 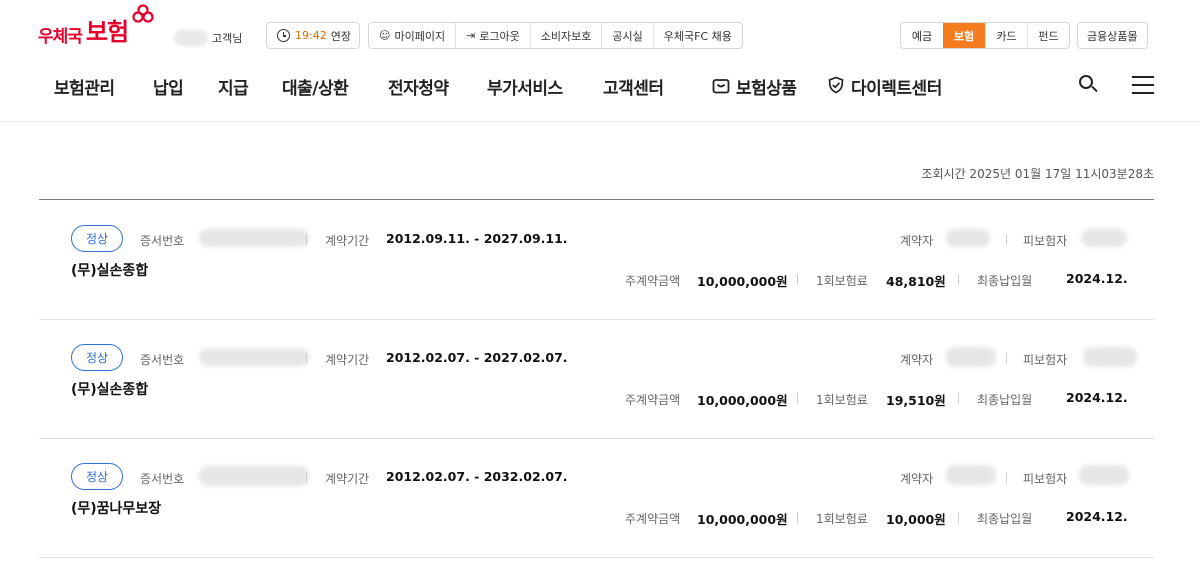 I want to click on session-time: 19:42, so click(x=311, y=35).